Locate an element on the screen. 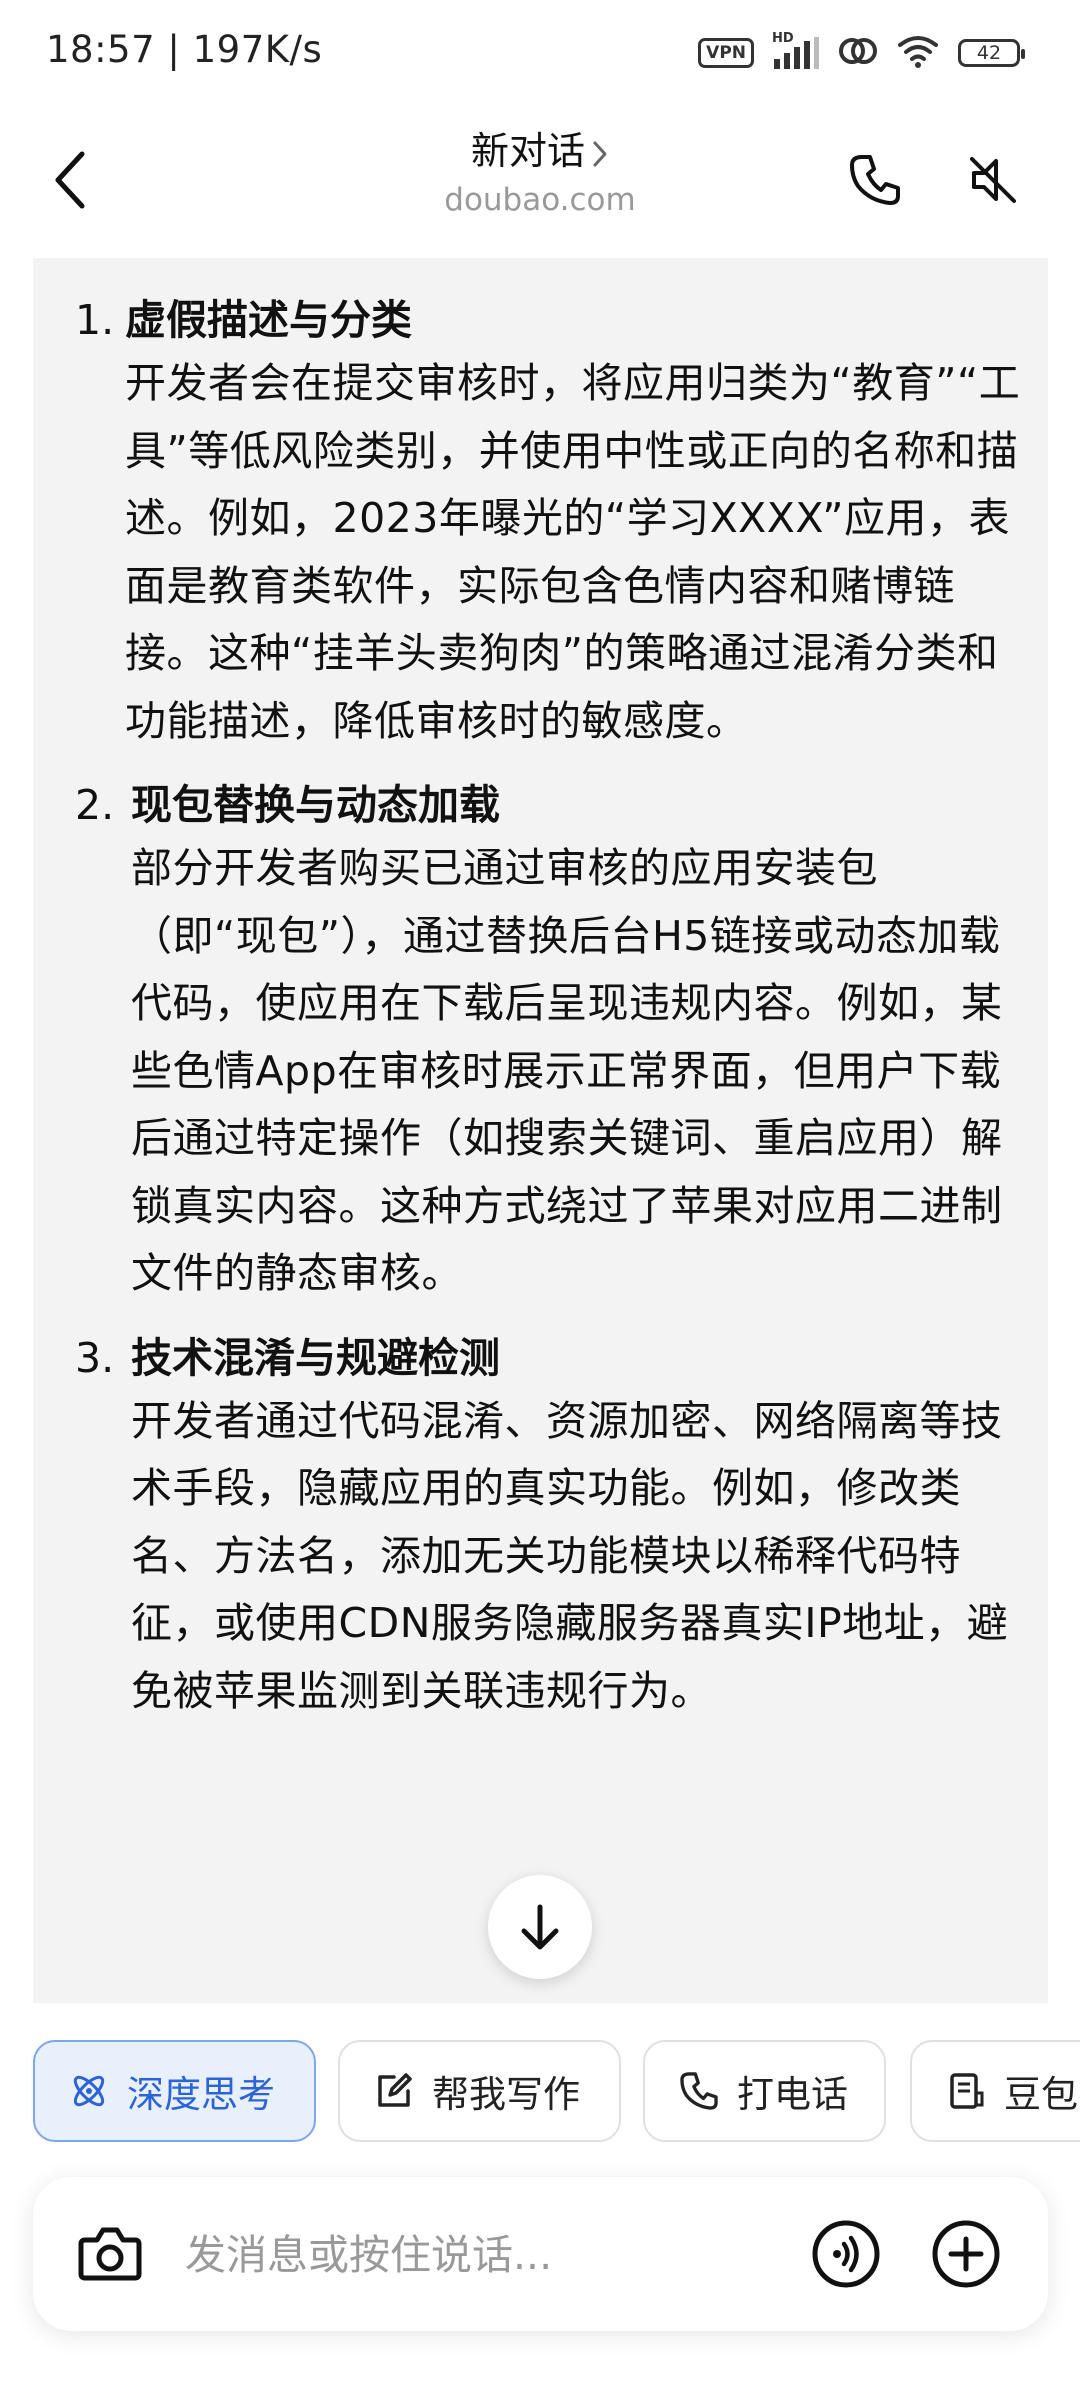 This screenshot has width=1080, height=2400. cellular-signal-icon: HD is located at coordinates (796, 51).